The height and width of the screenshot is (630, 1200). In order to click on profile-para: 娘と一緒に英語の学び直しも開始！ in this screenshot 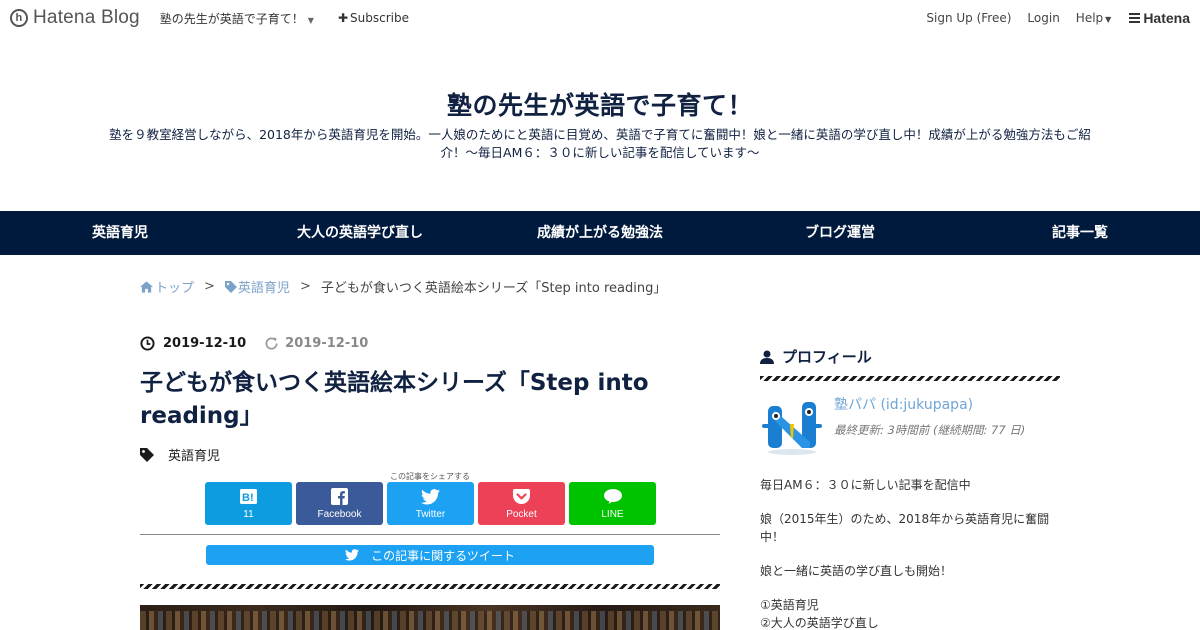, I will do `click(856, 571)`.